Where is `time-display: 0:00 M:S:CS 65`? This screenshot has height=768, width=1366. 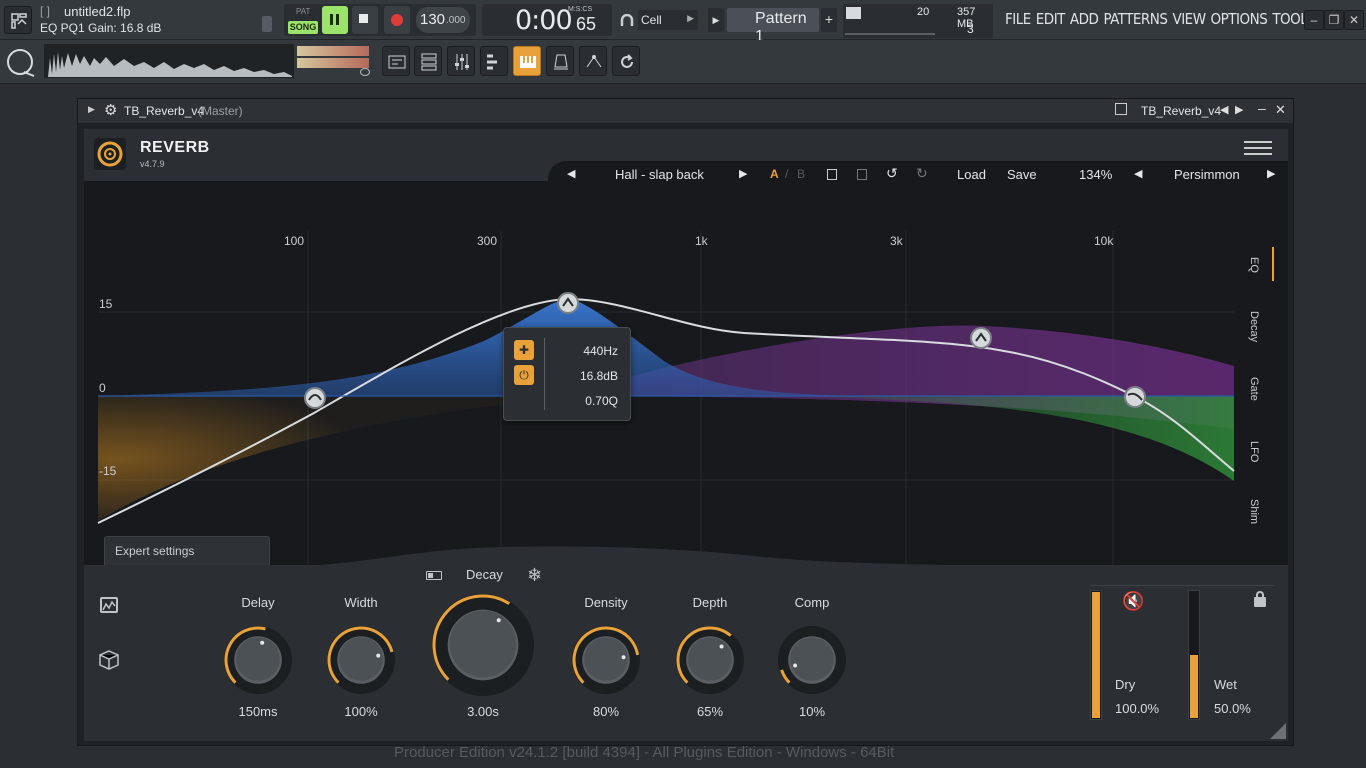 time-display: 0:00 M:S:CS 65 is located at coordinates (547, 20).